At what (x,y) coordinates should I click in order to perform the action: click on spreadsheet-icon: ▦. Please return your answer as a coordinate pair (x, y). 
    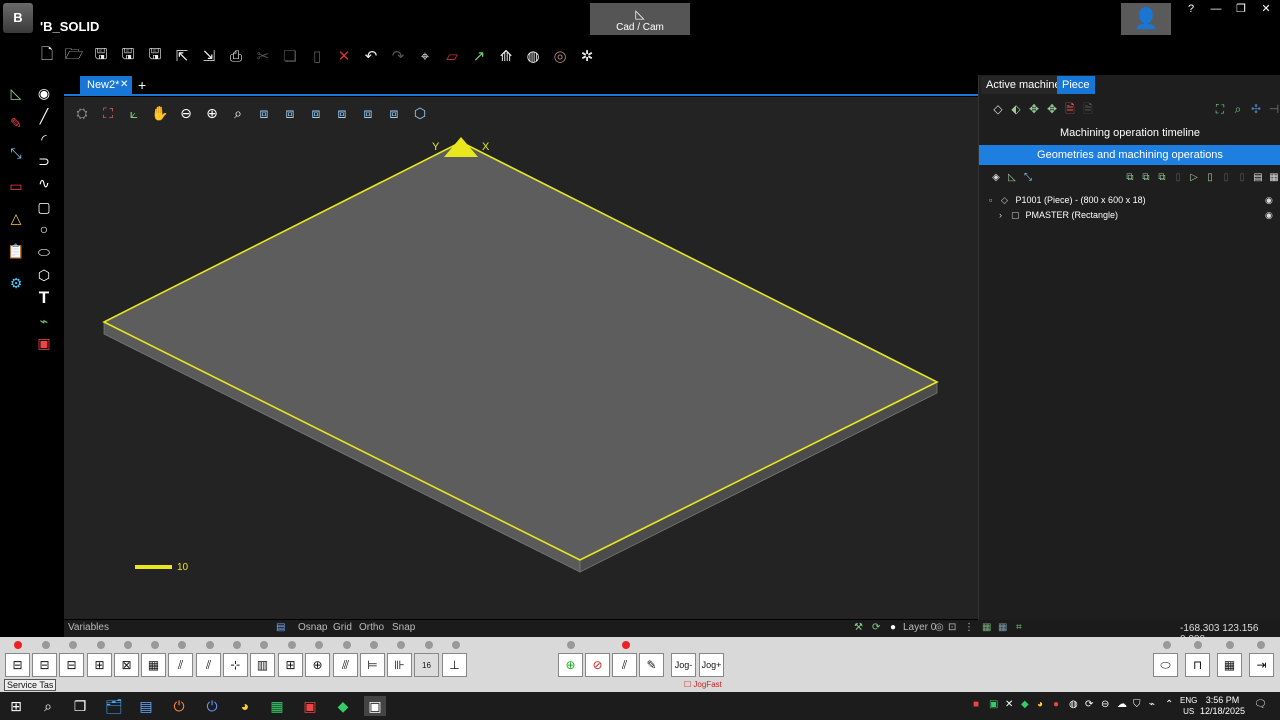
    Looking at the image, I should click on (277, 706).